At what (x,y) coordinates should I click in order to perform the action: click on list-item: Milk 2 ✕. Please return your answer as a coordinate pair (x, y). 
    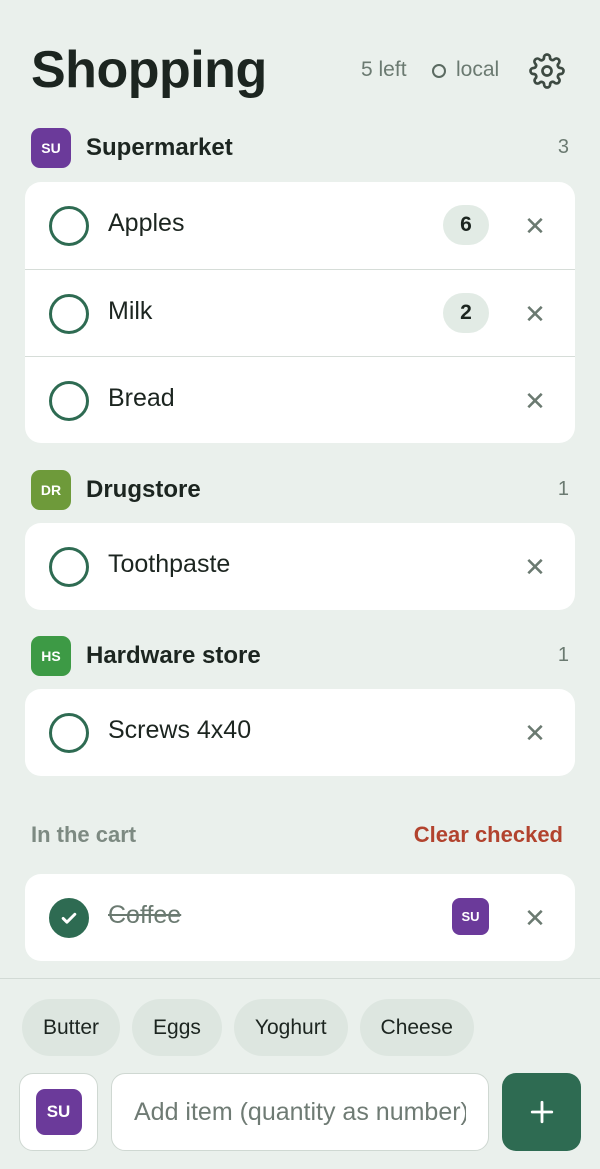
    Looking at the image, I should click on (300, 312).